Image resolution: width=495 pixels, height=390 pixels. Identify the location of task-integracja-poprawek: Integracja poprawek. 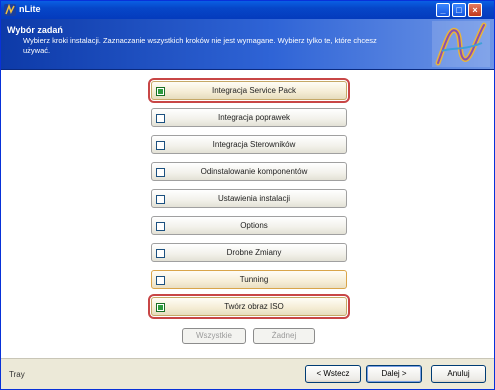
(249, 117).